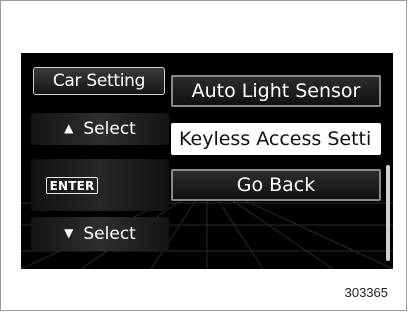 This screenshot has height=312, width=408. I want to click on menu-item-auto-light-sensor: Auto Light Sensor, so click(276, 91).